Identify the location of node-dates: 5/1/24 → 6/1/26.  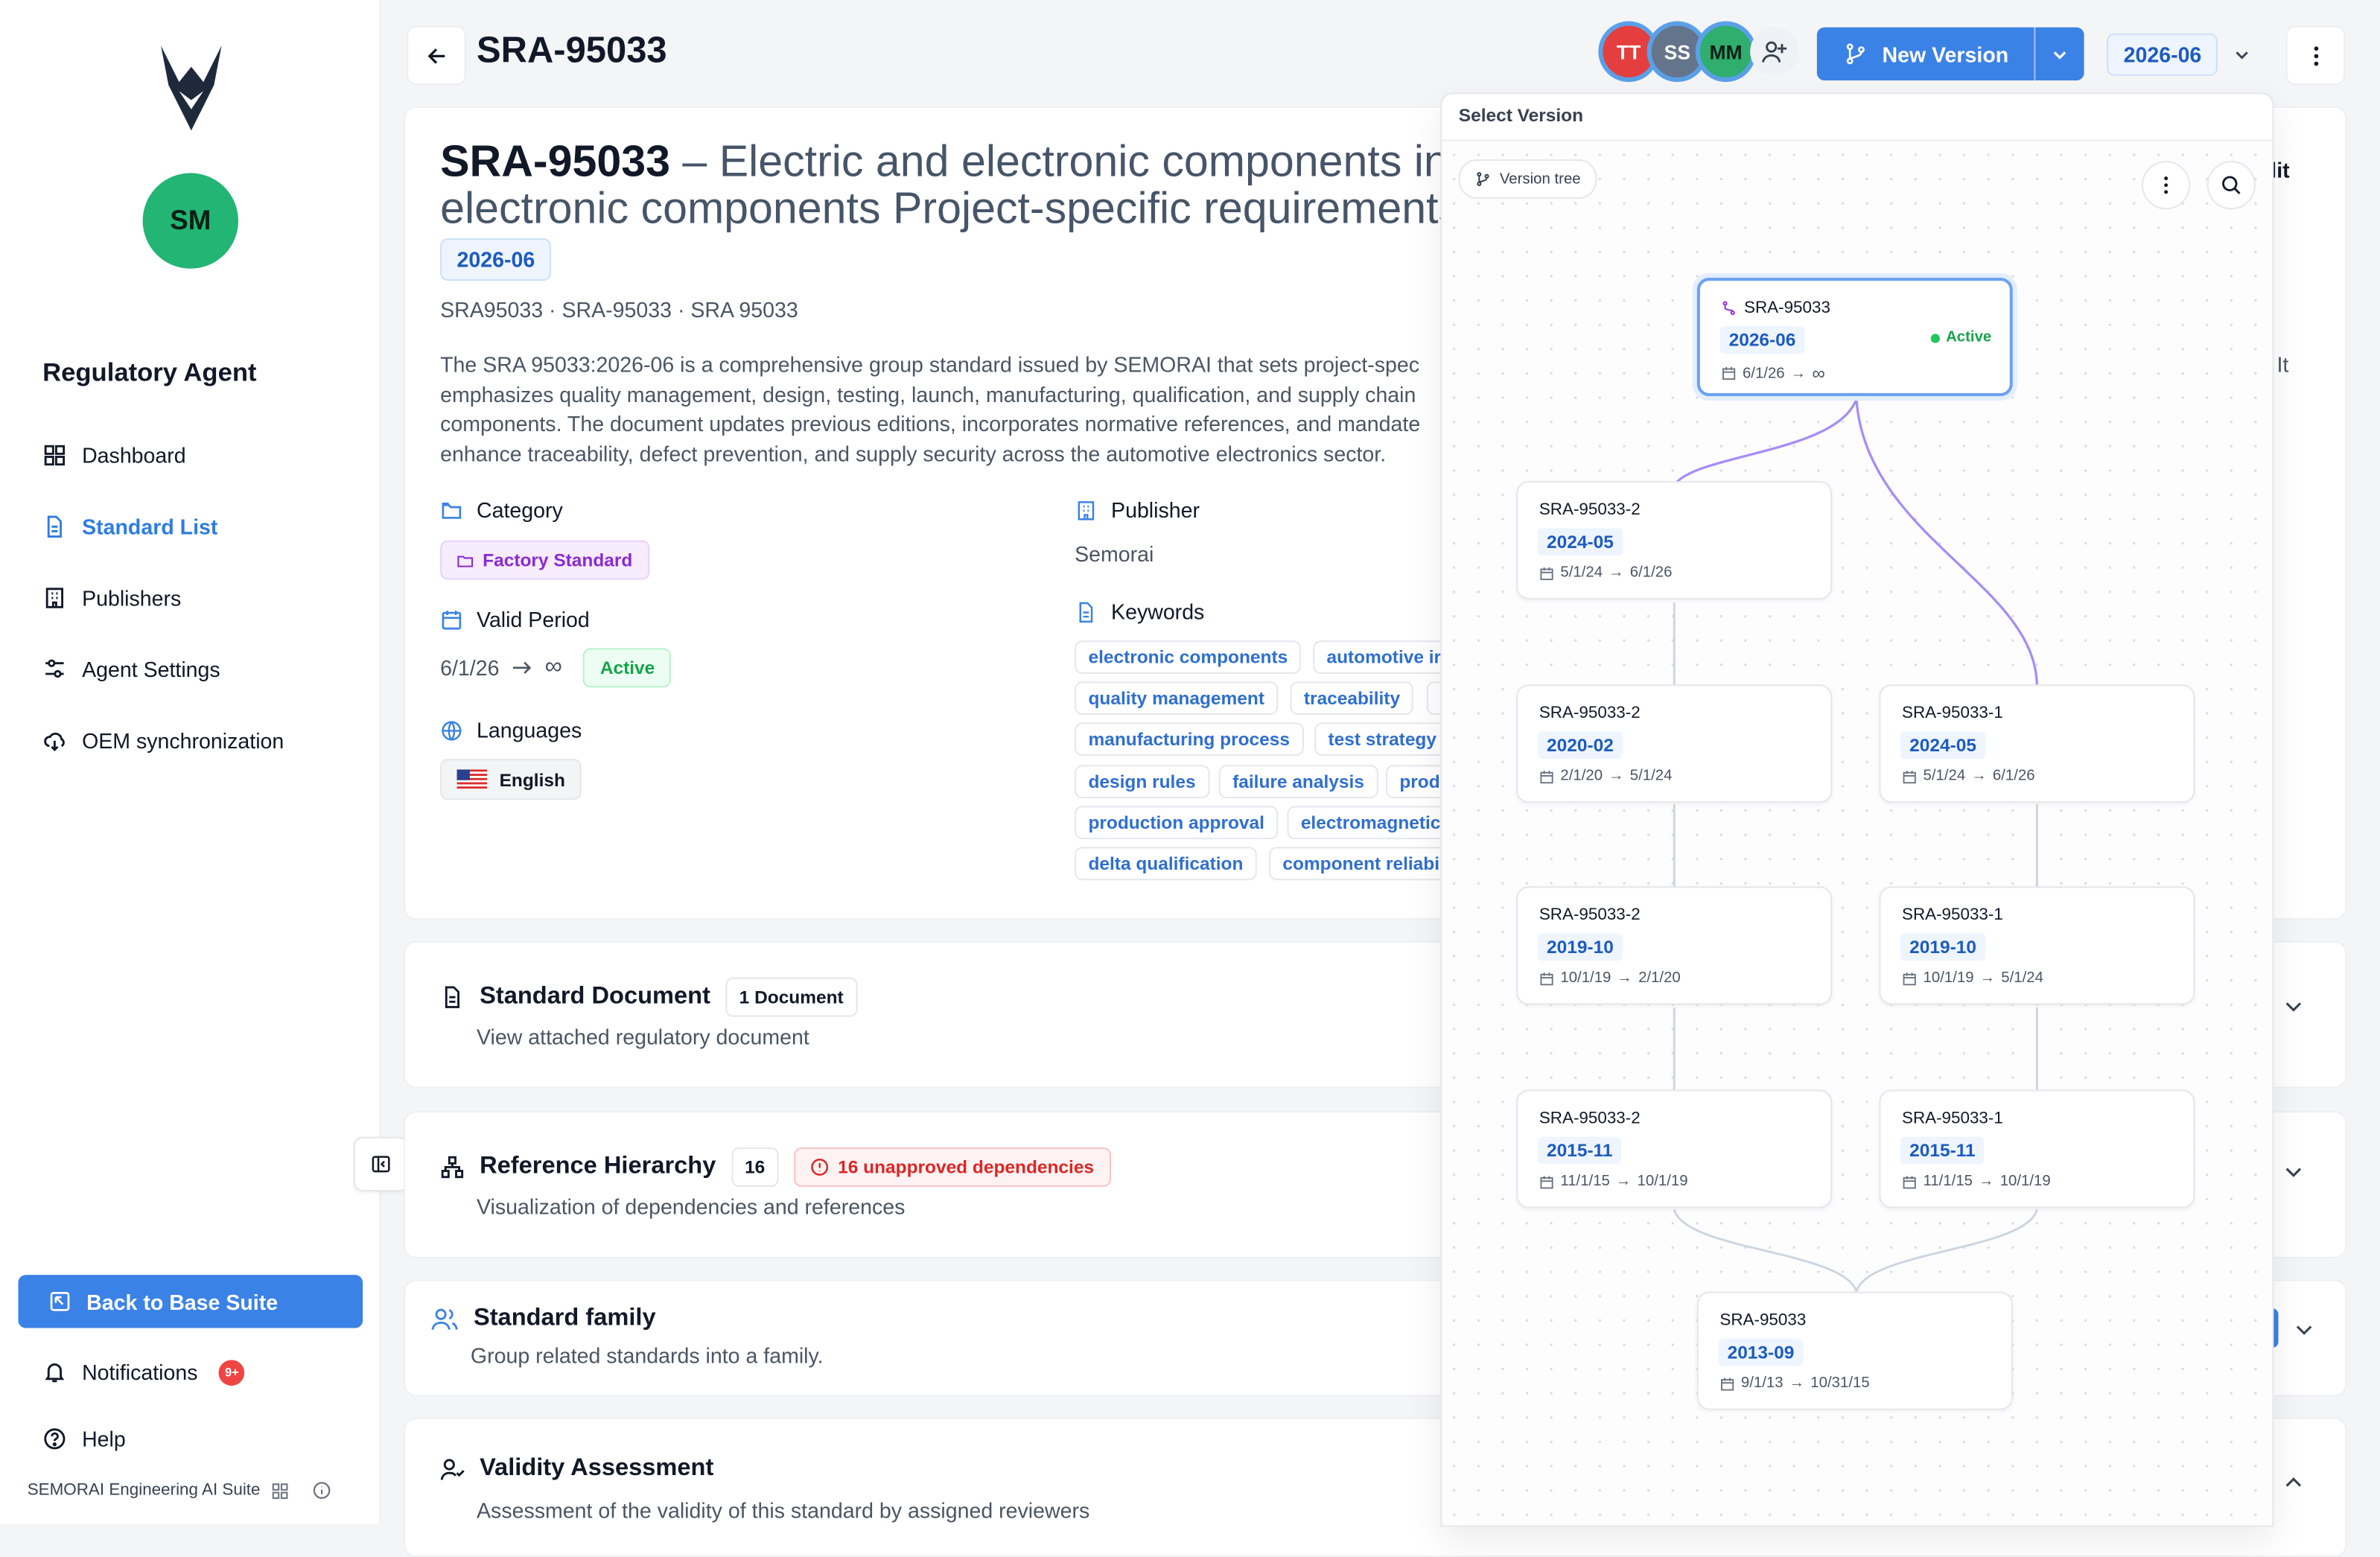
(1968, 777).